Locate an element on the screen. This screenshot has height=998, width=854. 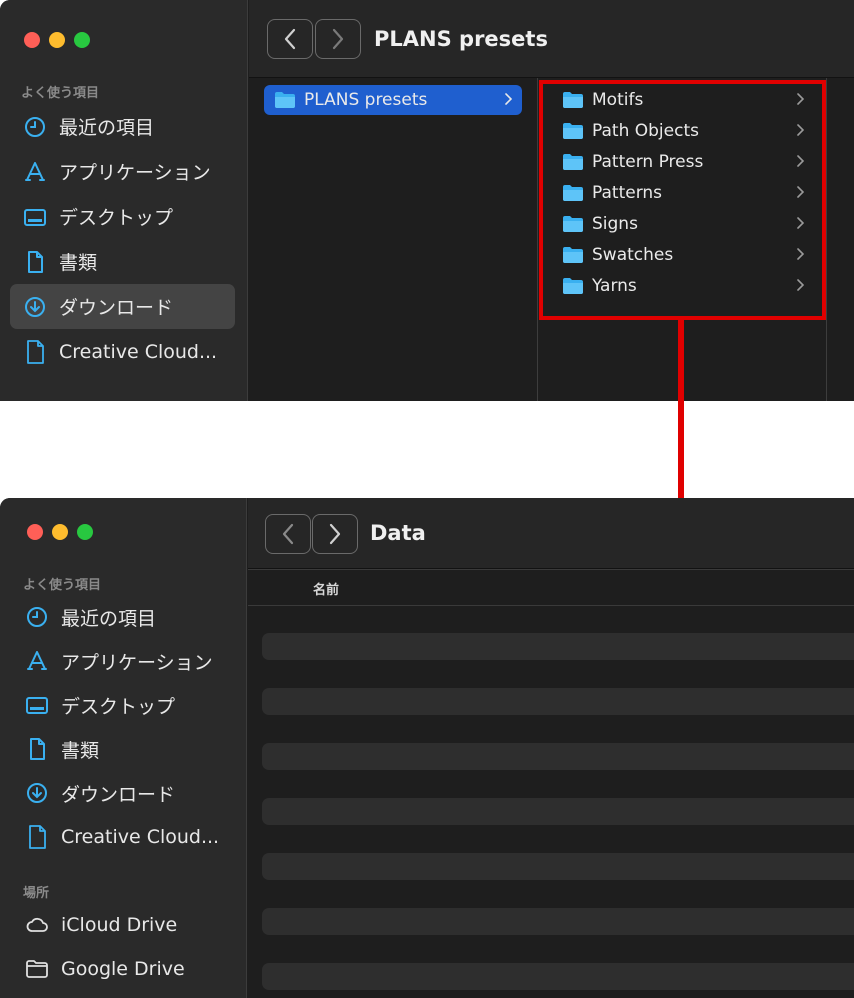
toolbar: Data is located at coordinates (551, 533).